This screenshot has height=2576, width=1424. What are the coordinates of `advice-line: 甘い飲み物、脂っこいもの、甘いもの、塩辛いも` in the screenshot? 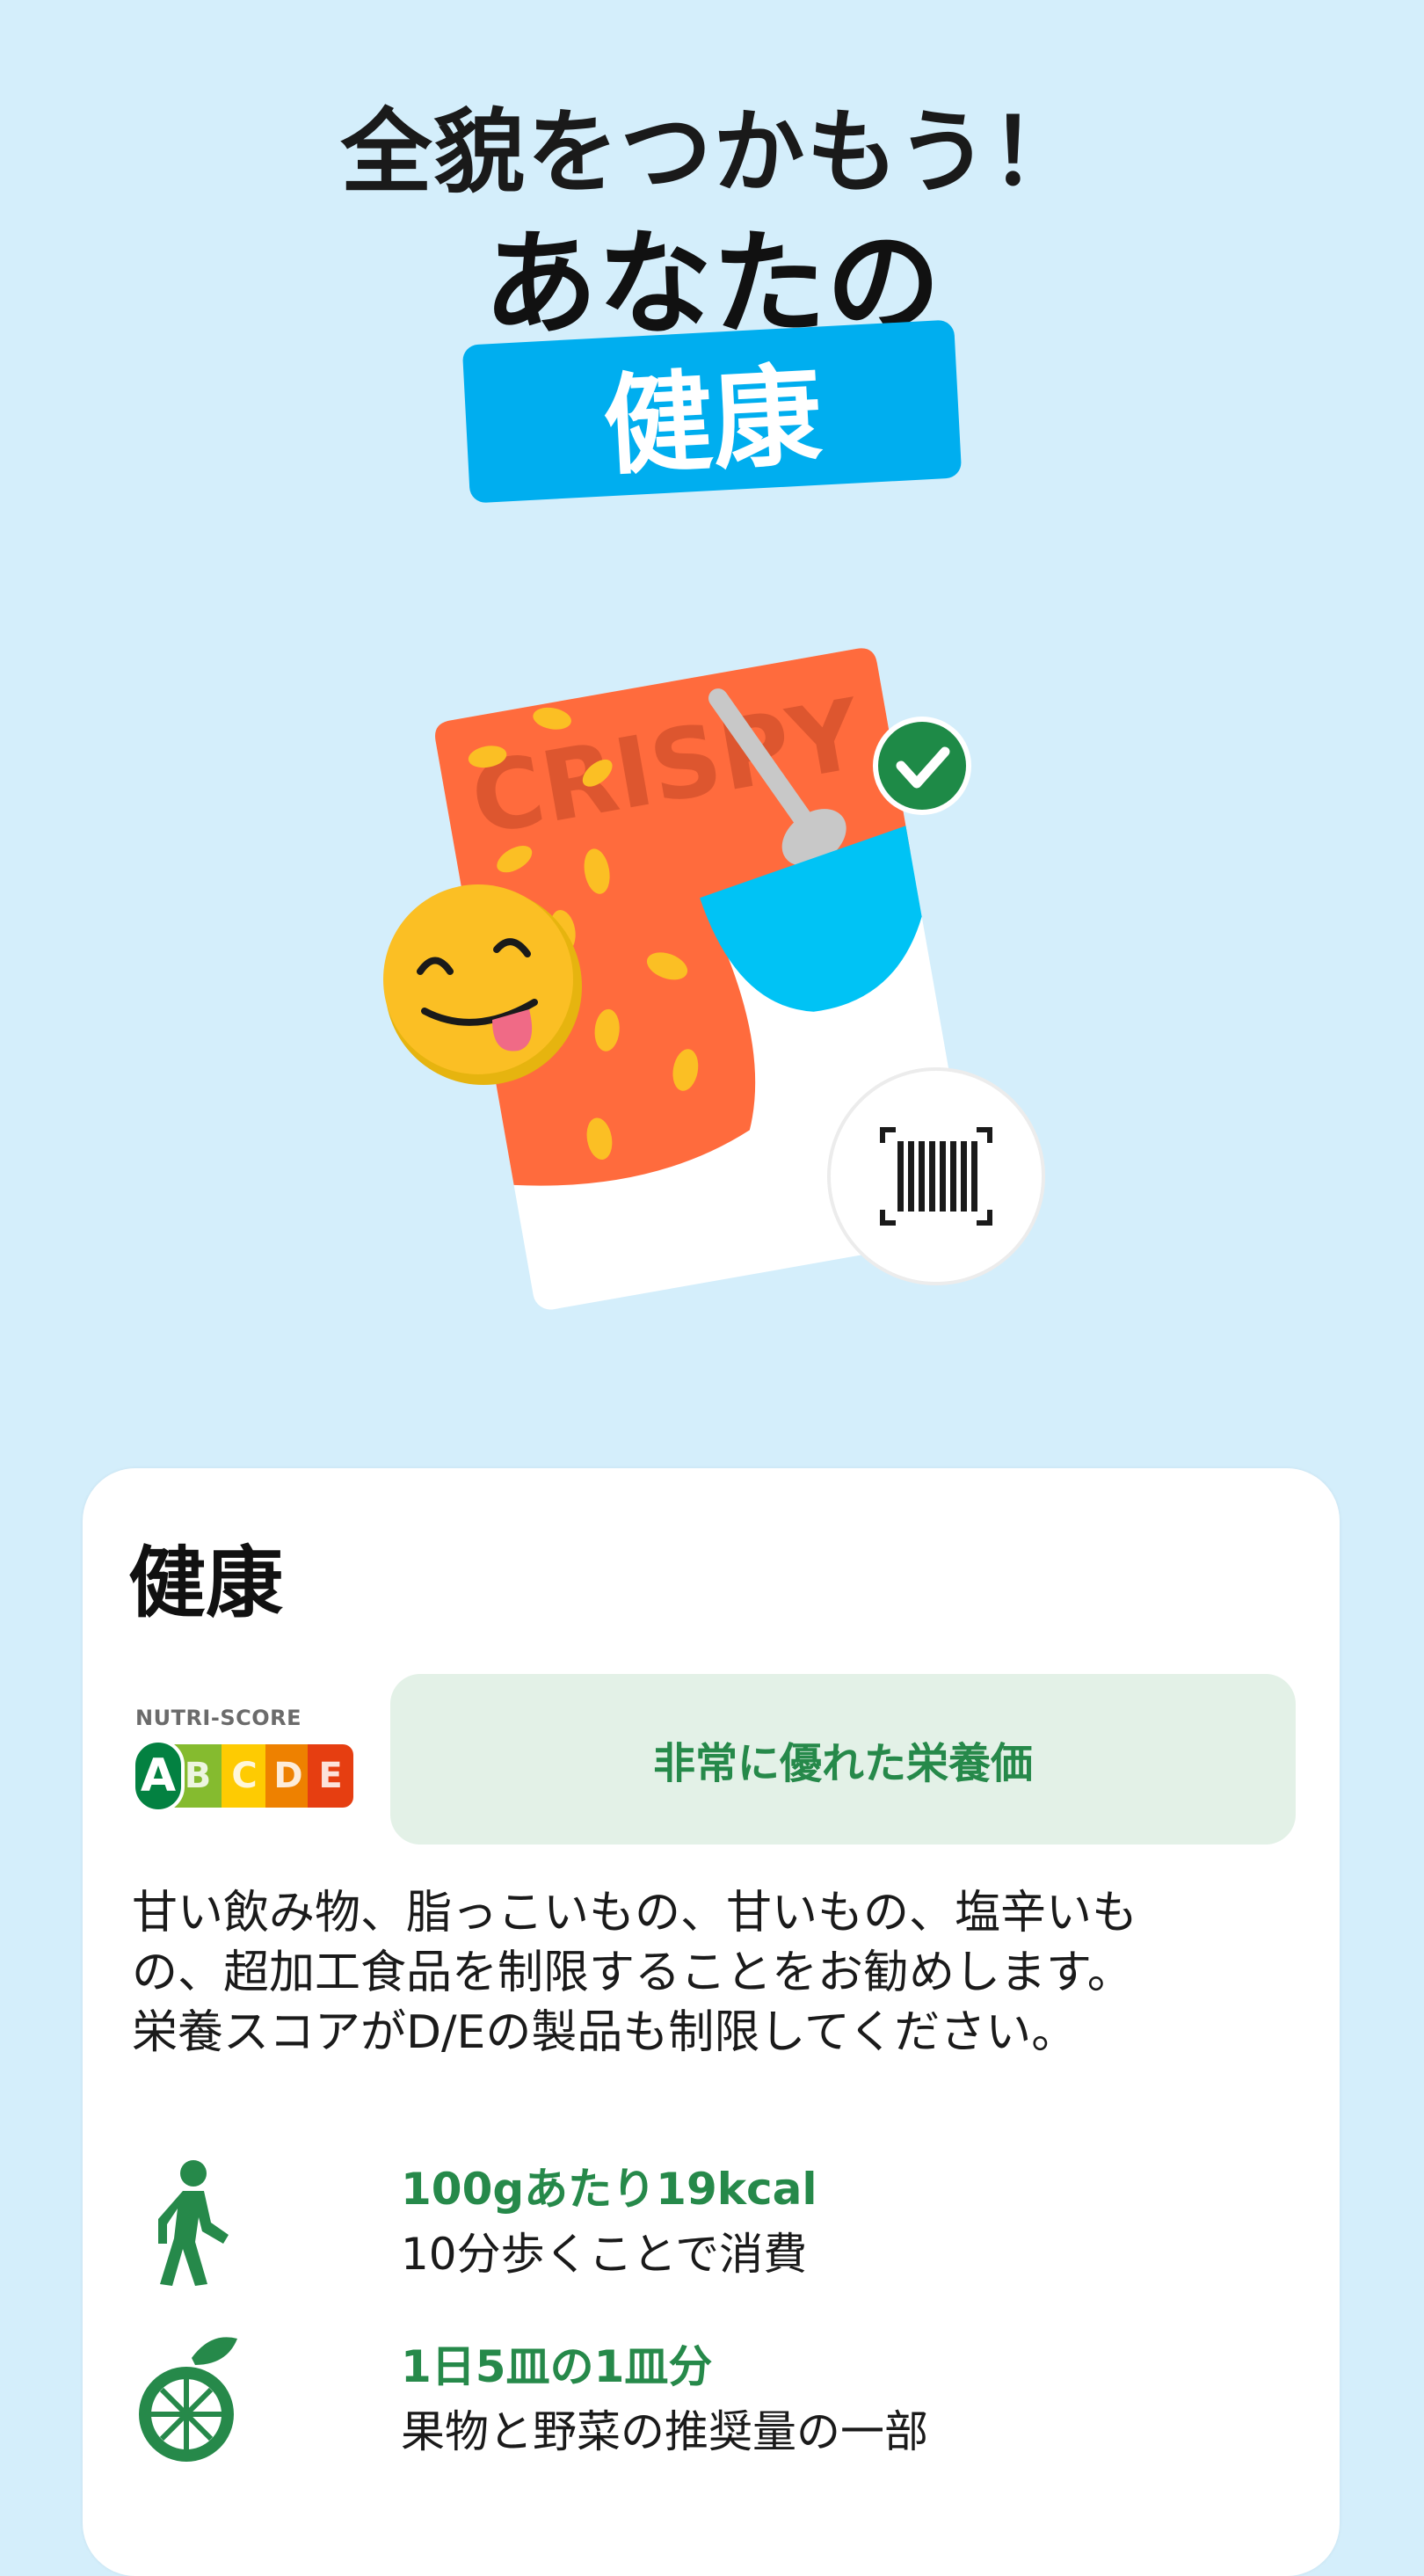 It's located at (635, 1913).